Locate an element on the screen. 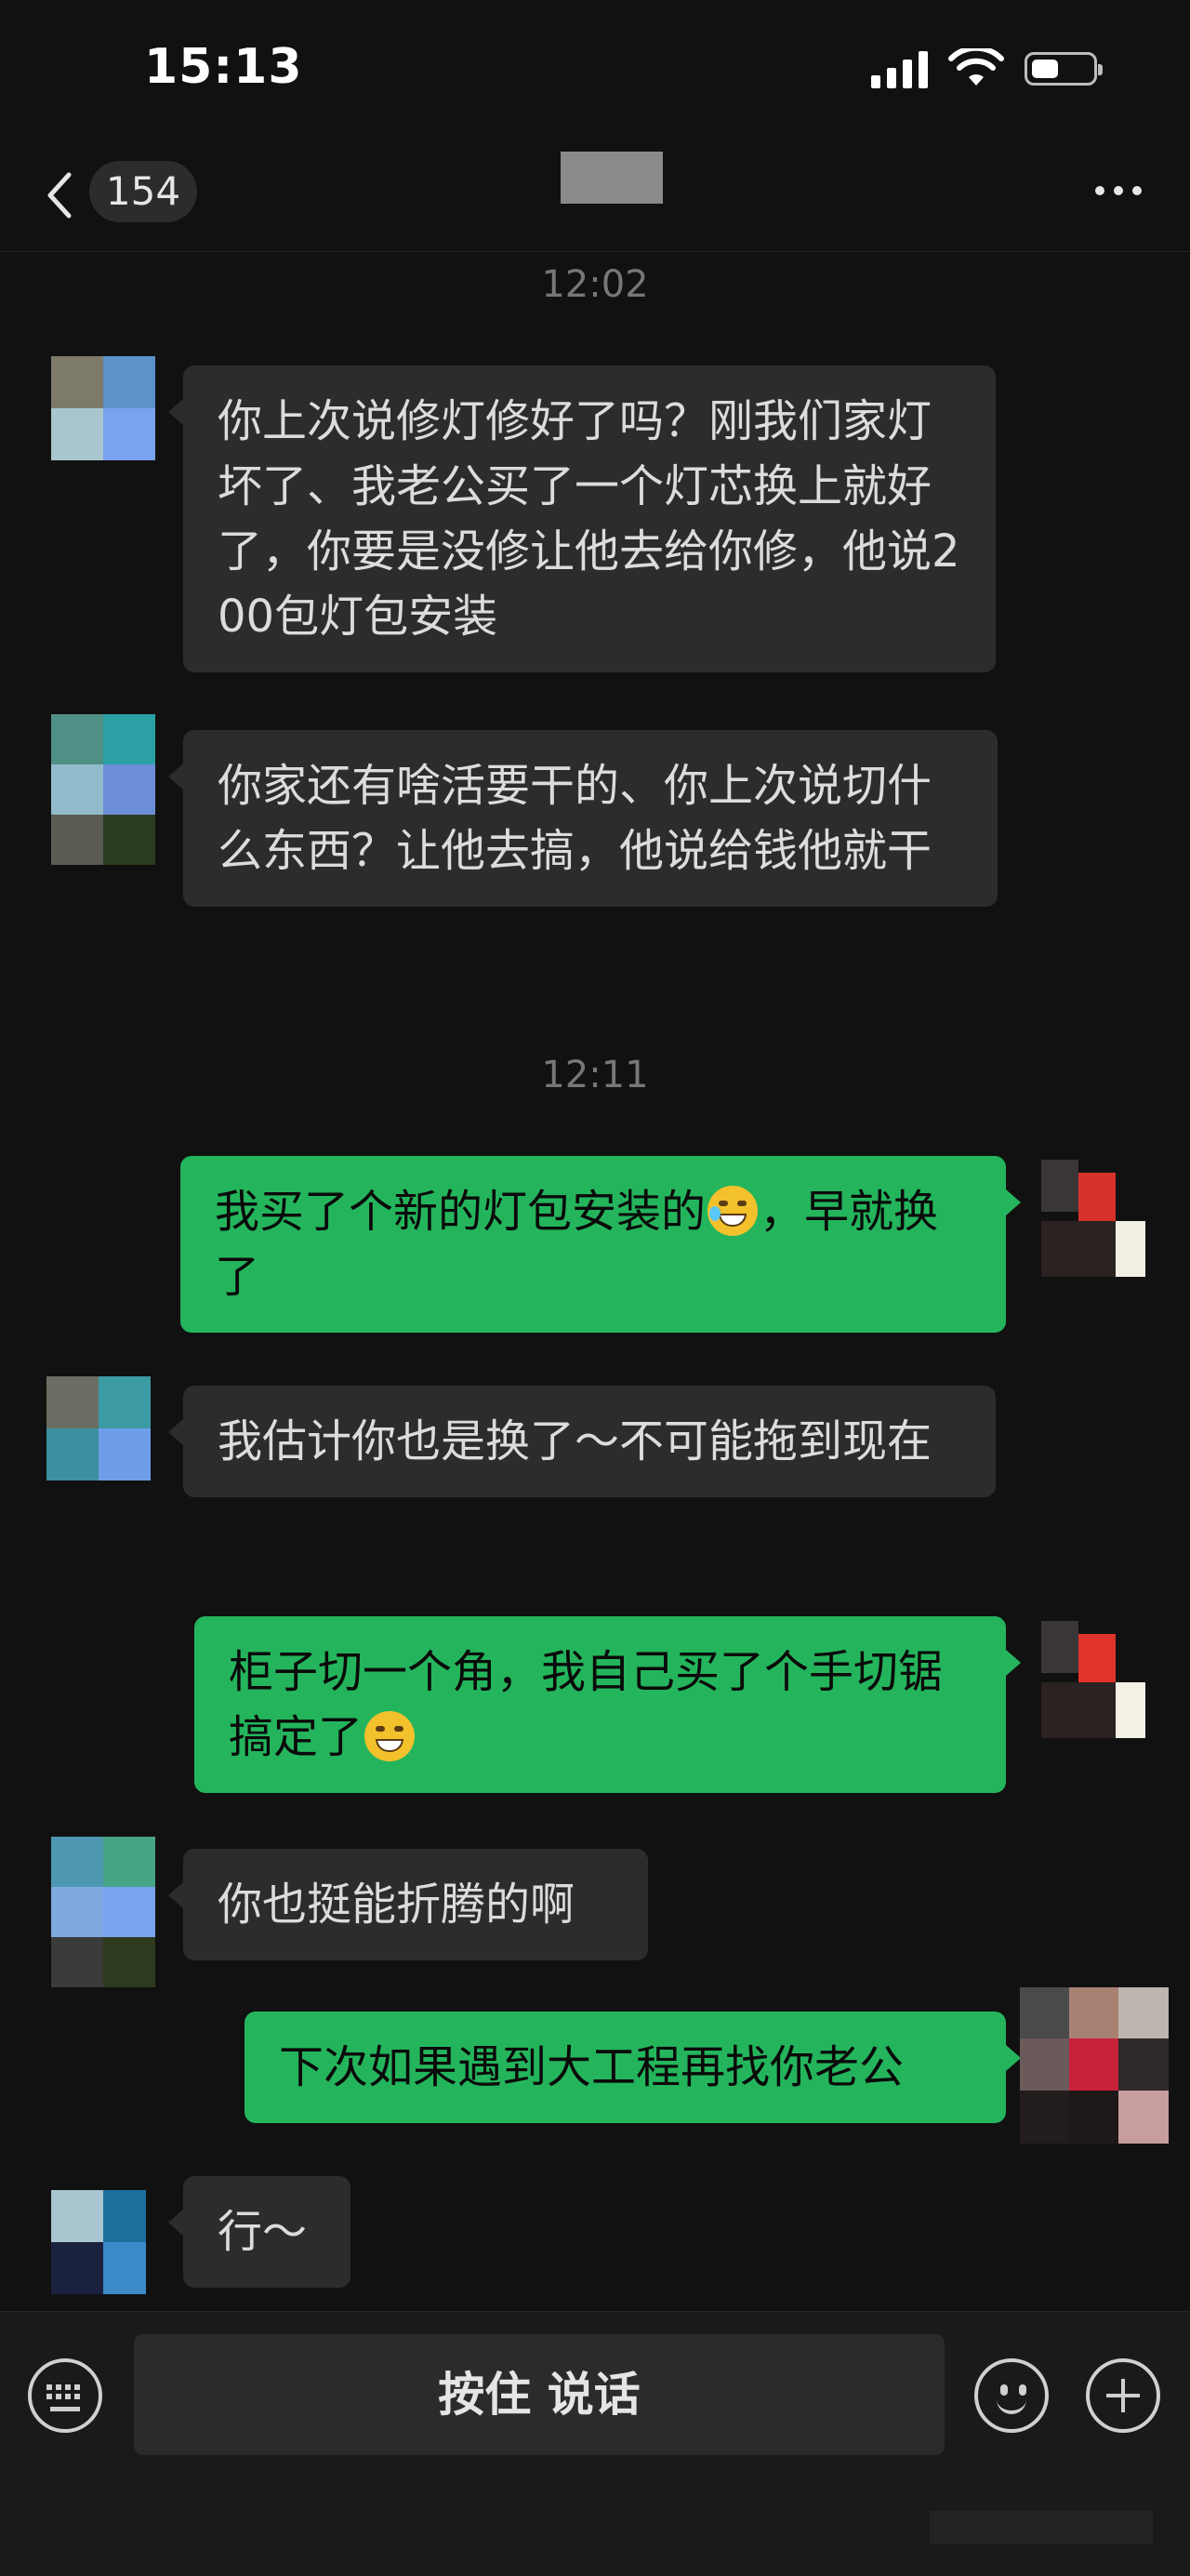 The width and height of the screenshot is (1190, 2576). hold-to-talk-button: 按住 说话 is located at coordinates (539, 2394).